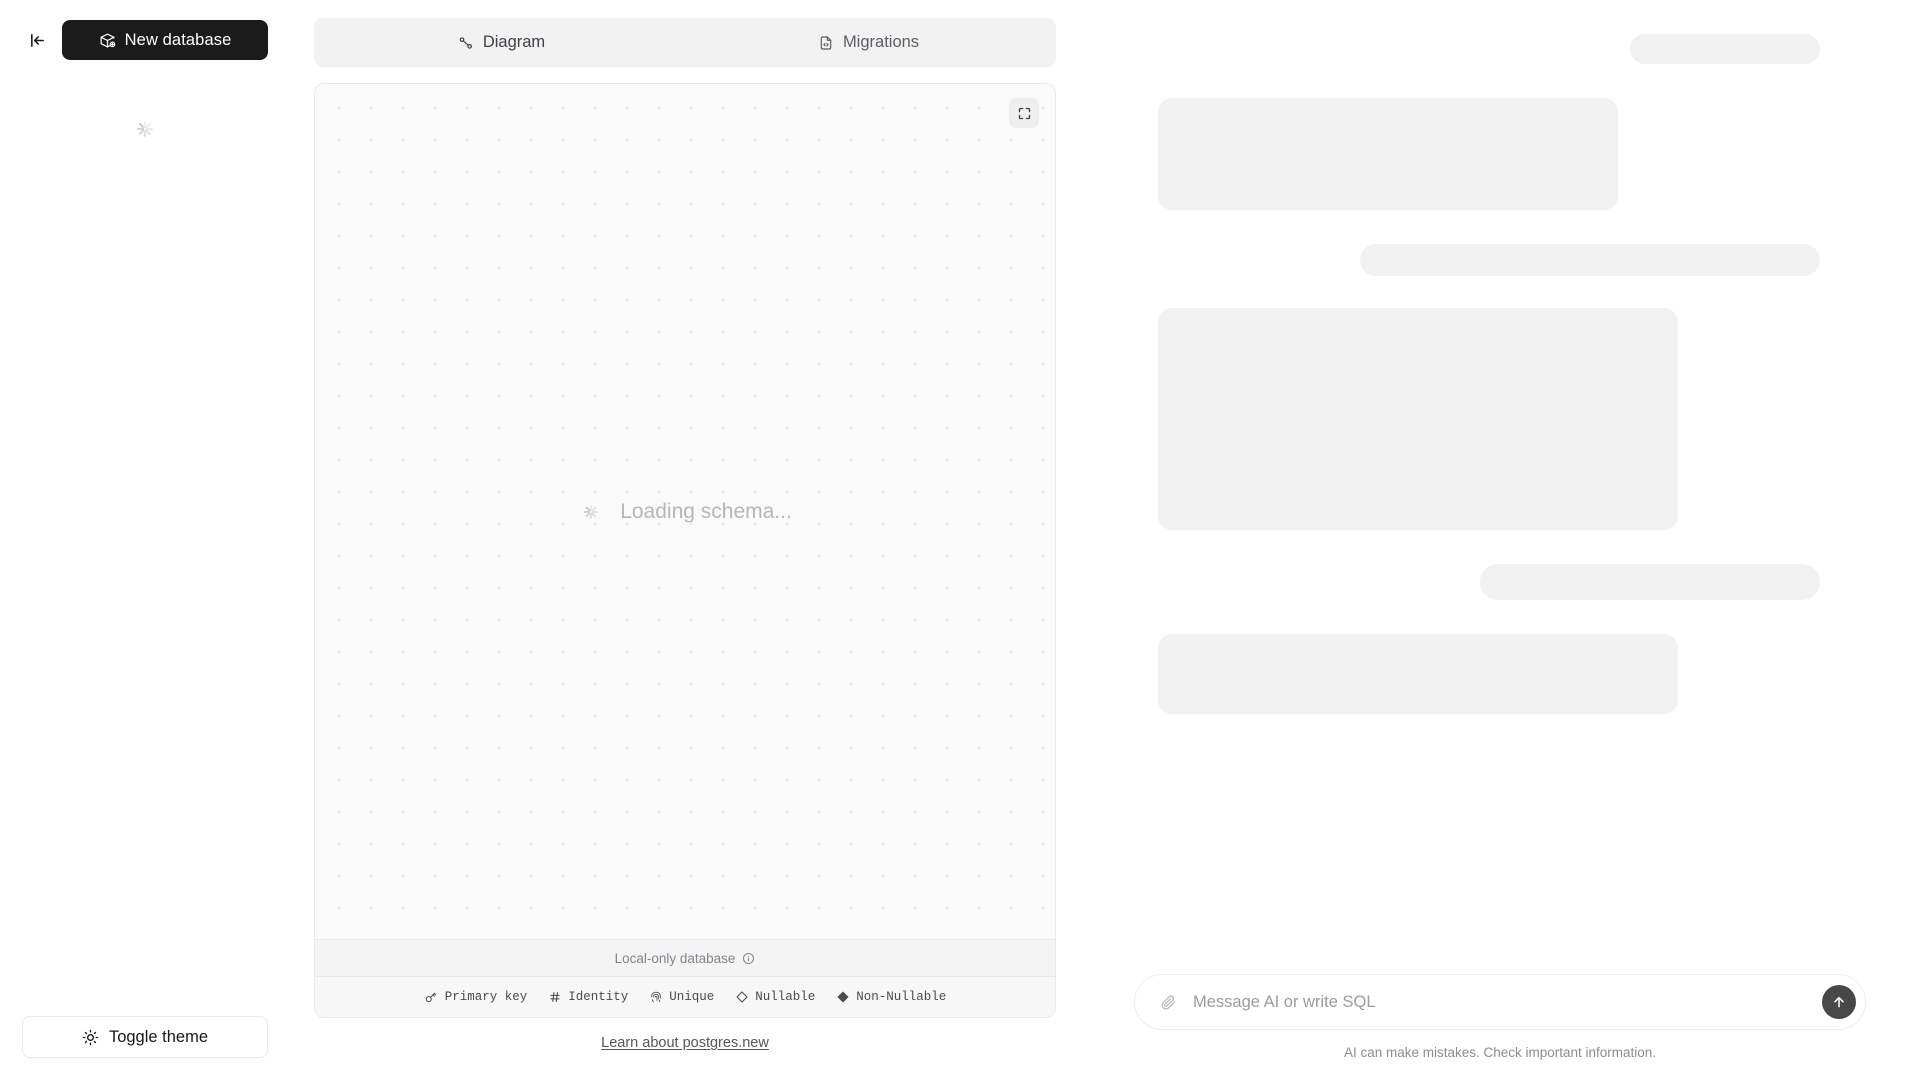 Image resolution: width=1920 pixels, height=1080 pixels. I want to click on local-only-database-bar: Local-only database, so click(685, 957).